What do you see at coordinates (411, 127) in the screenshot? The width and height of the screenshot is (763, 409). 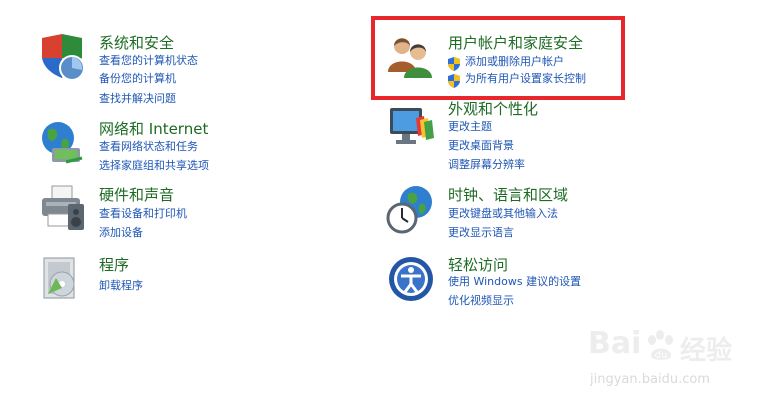 I see `monitor-palette-icon` at bounding box center [411, 127].